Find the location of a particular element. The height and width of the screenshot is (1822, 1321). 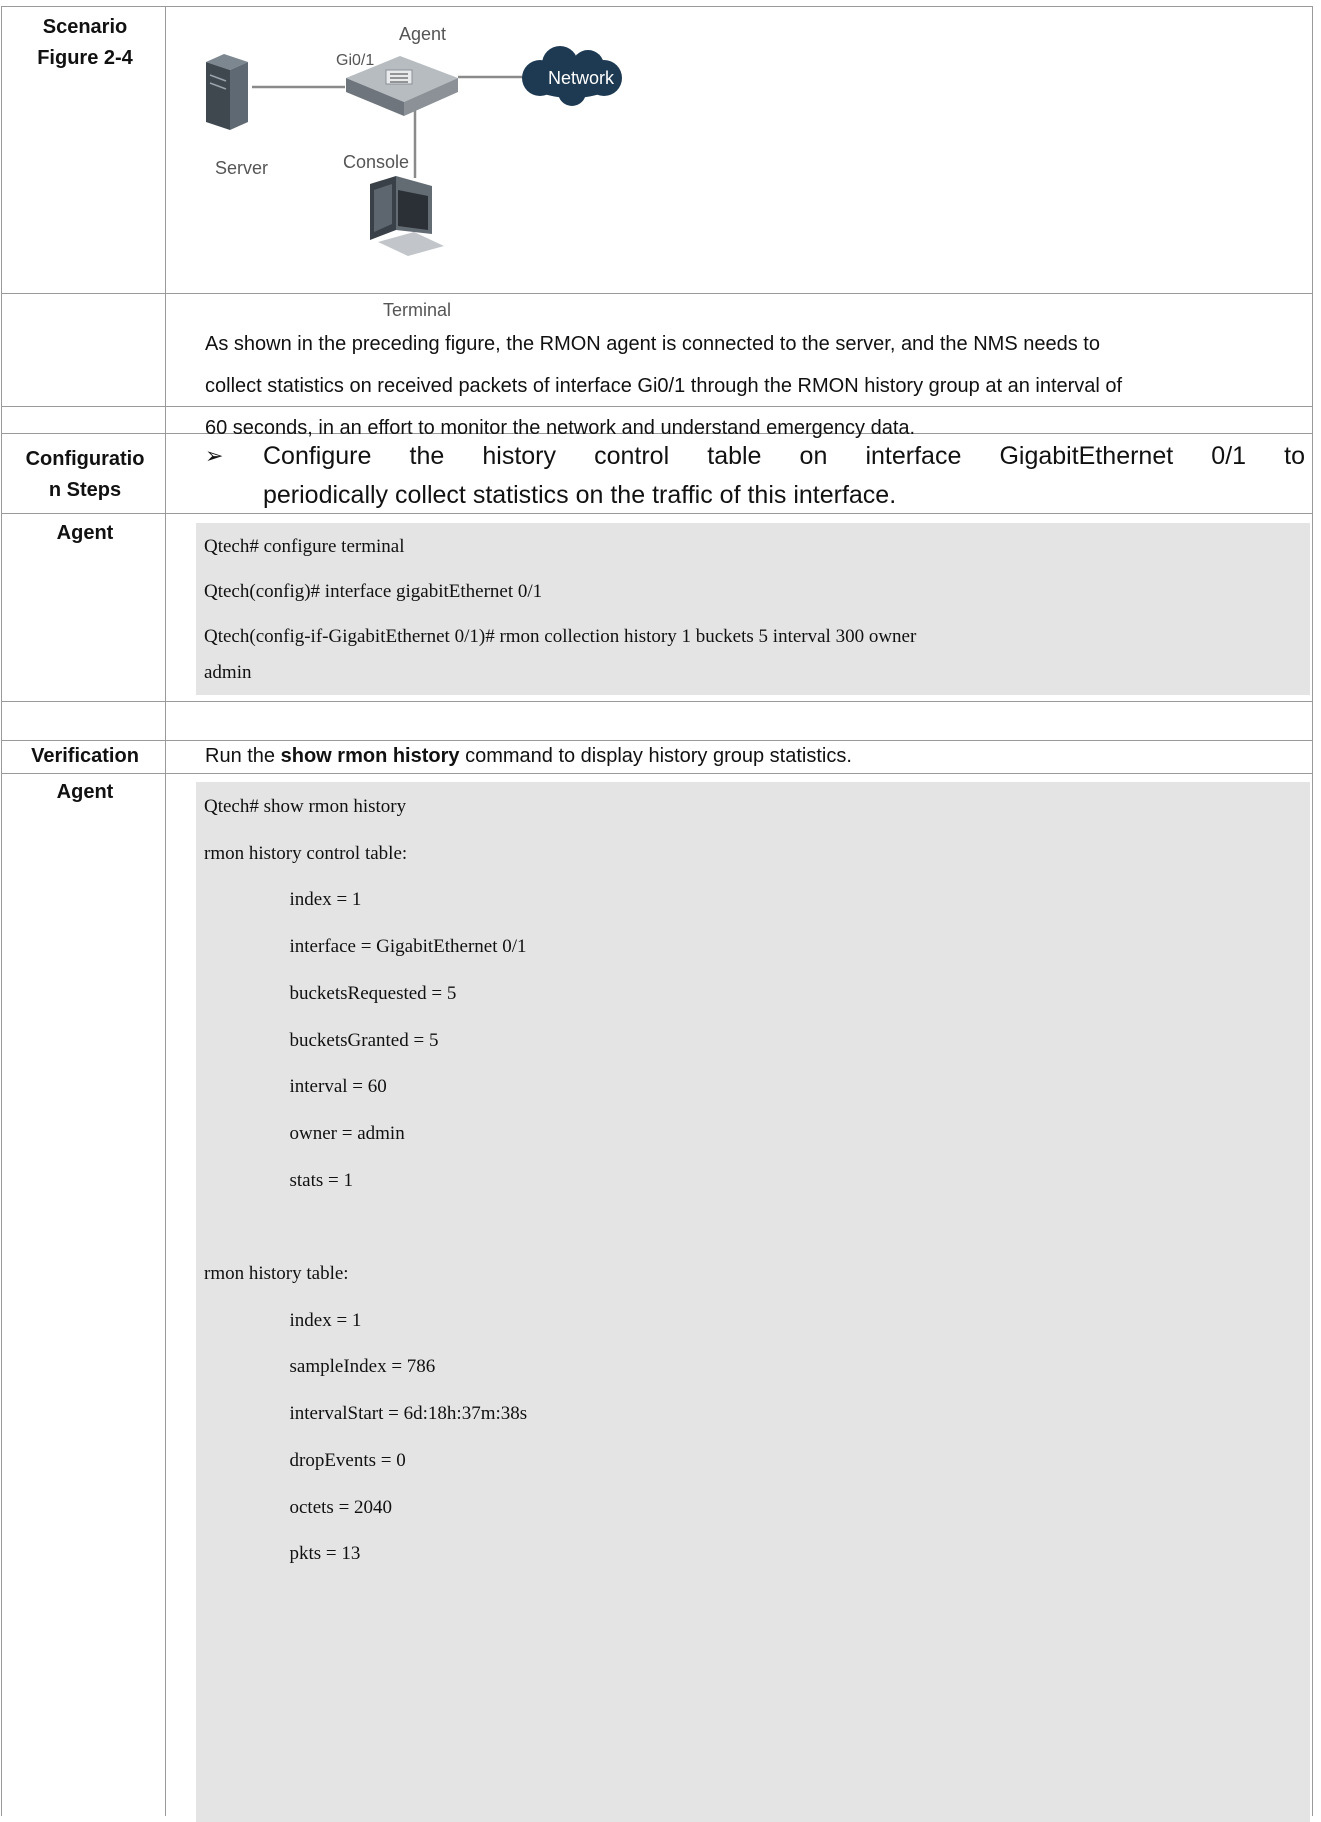

network-topology-diagram is located at coordinates (414, 151).